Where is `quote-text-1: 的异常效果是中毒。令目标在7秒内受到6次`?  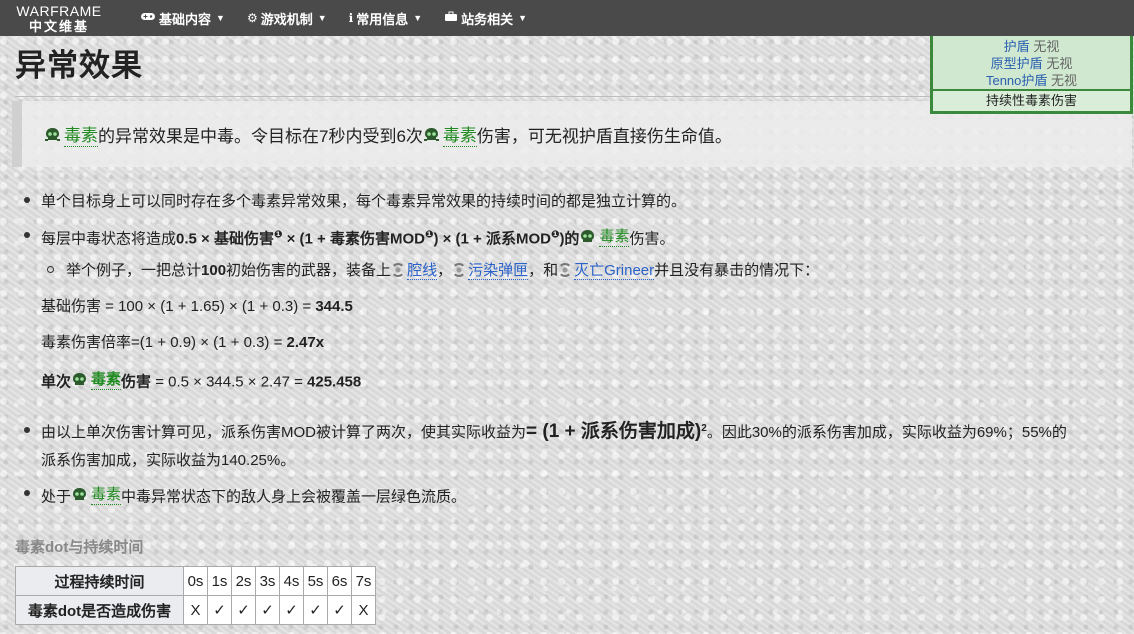 quote-text-1: 的异常效果是中毒。令目标在7秒内受到6次 is located at coordinates (260, 136).